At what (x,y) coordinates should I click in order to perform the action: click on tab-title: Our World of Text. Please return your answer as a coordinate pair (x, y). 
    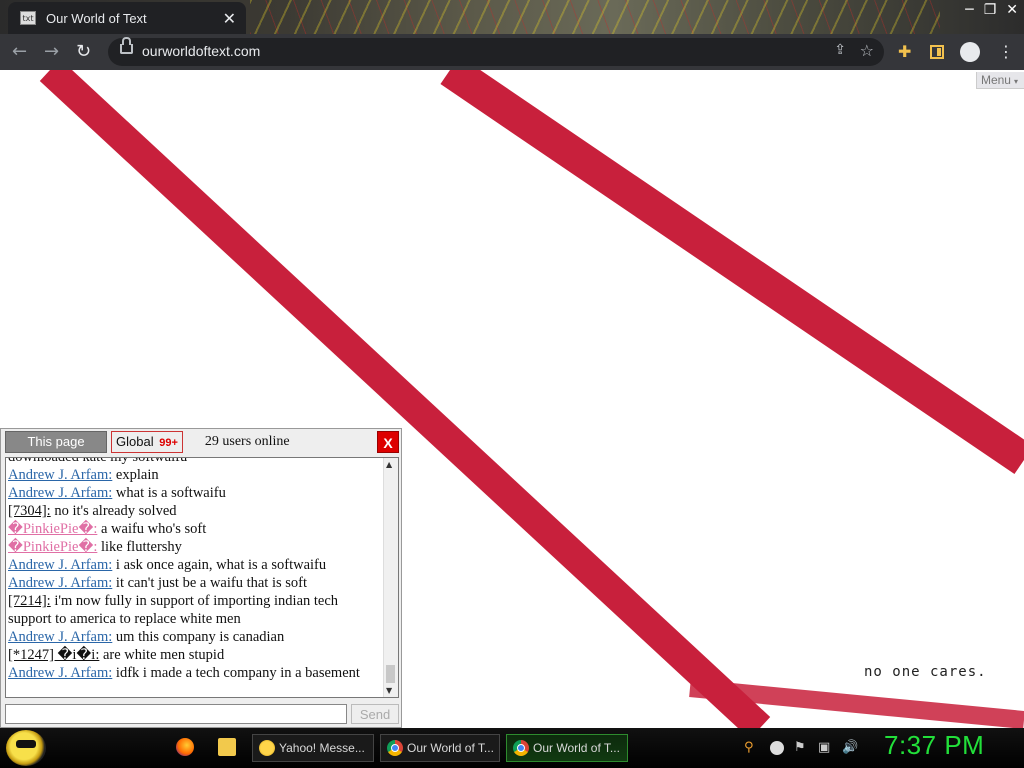
    Looking at the image, I should click on (96, 18).